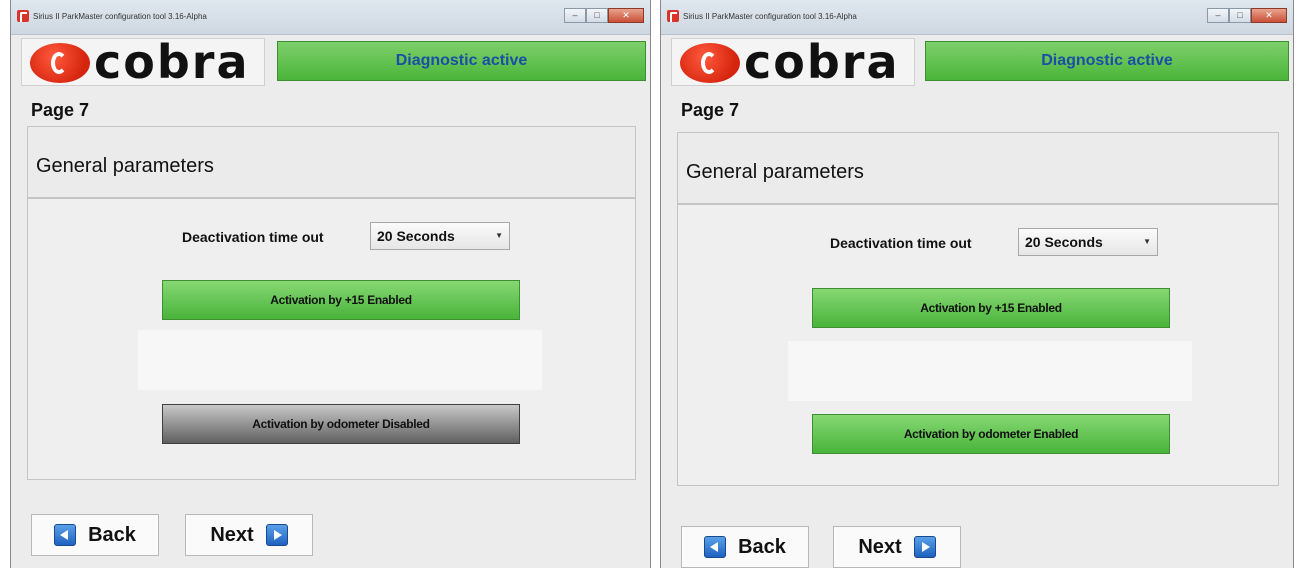 The height and width of the screenshot is (568, 1297). What do you see at coordinates (341, 424) in the screenshot?
I see `activation-odometer-toggle: Activation by odometer Disabled` at bounding box center [341, 424].